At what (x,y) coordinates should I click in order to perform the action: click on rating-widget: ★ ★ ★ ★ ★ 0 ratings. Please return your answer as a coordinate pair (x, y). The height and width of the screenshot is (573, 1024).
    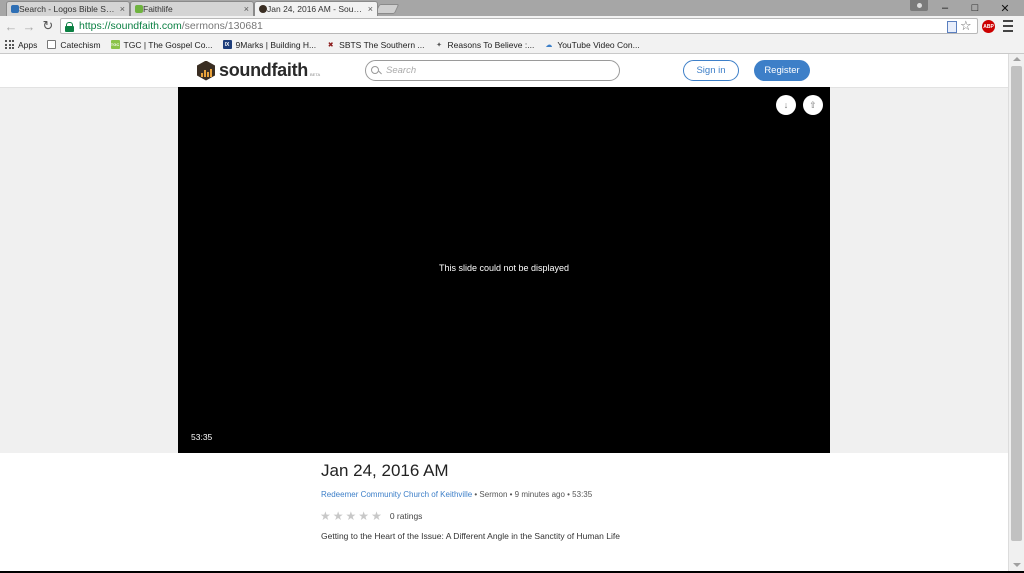
    Looking at the image, I should click on (371, 516).